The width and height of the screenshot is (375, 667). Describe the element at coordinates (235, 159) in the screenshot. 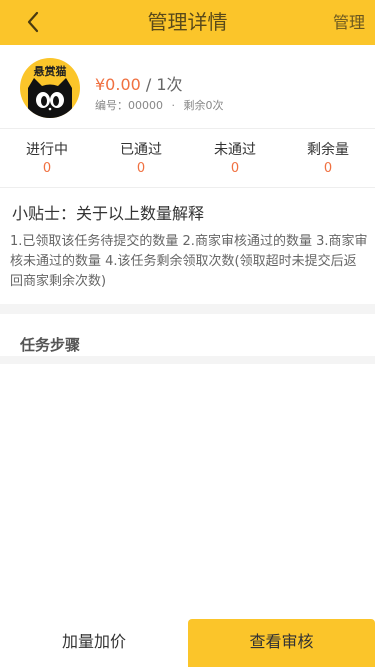

I see `stat-rejected: 未通过 0` at that location.